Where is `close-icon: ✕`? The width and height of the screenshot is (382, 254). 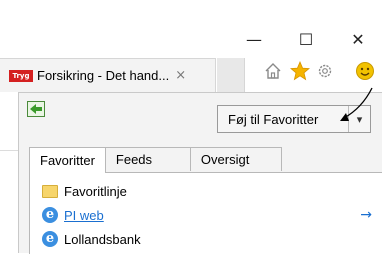 close-icon: ✕ is located at coordinates (358, 39).